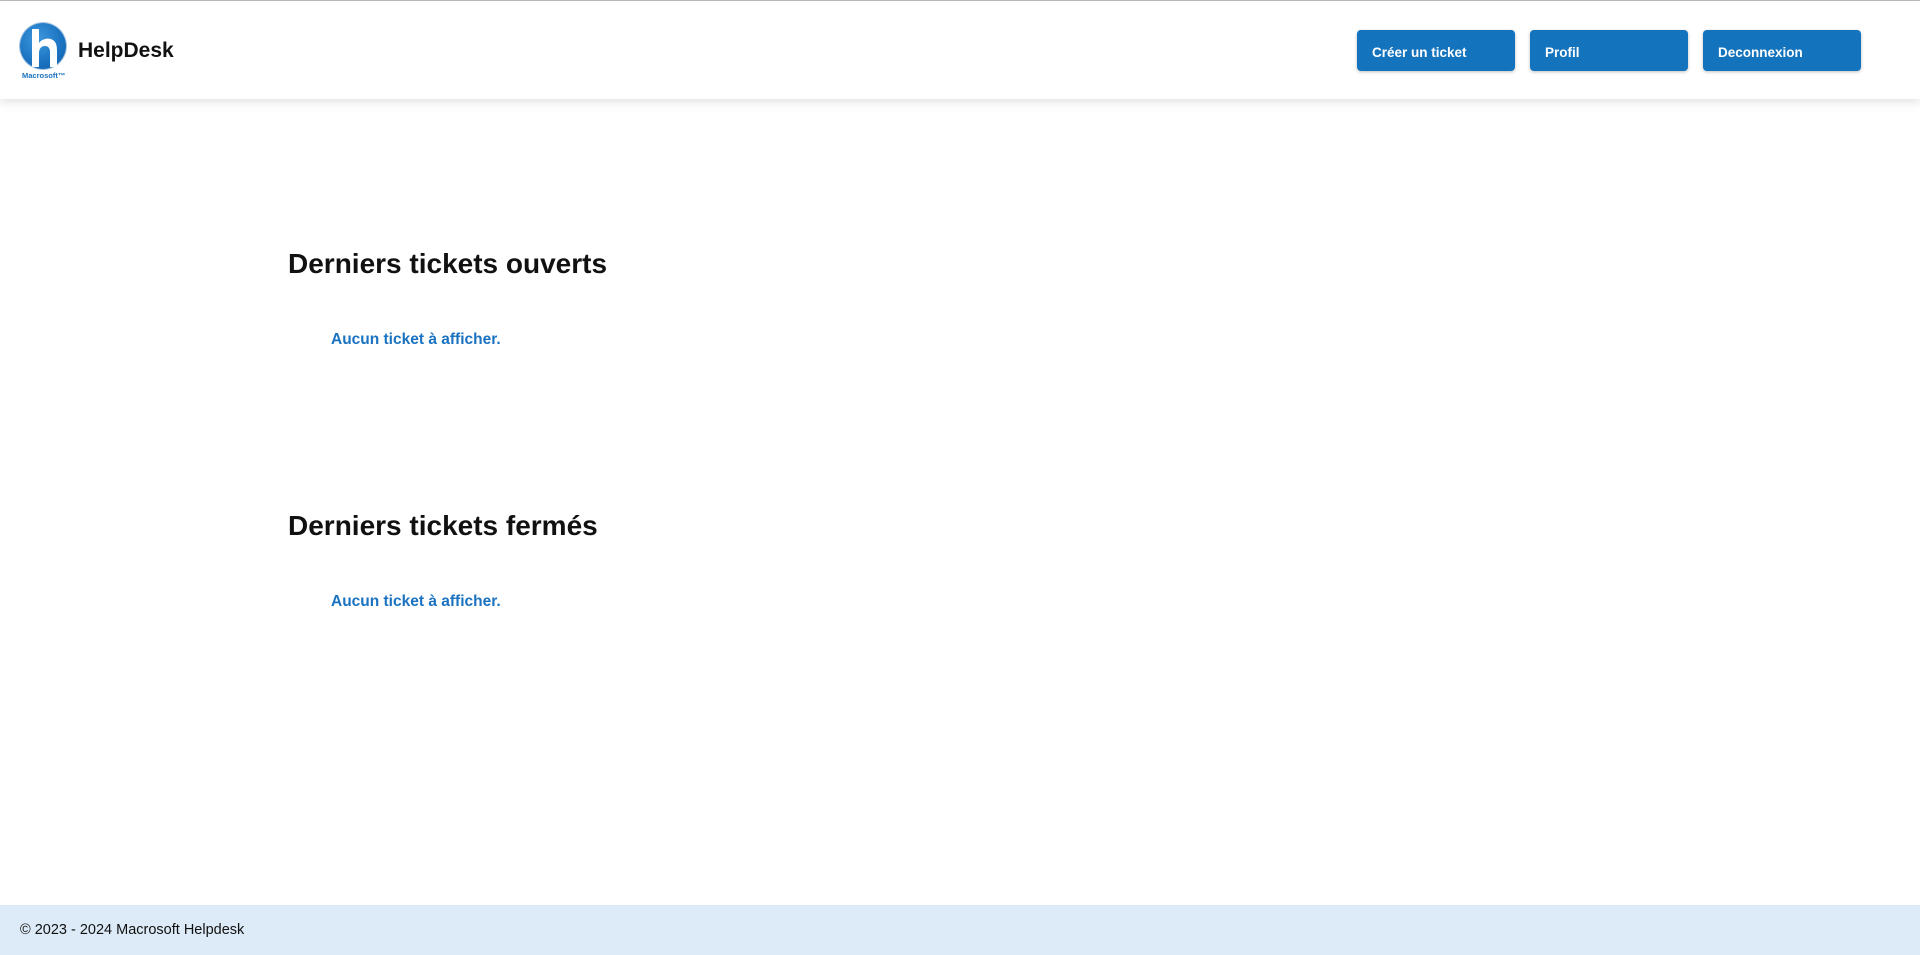 Image resolution: width=1920 pixels, height=955 pixels. I want to click on open-tickets-empty-message: Aucun ticket à afficher., so click(416, 339).